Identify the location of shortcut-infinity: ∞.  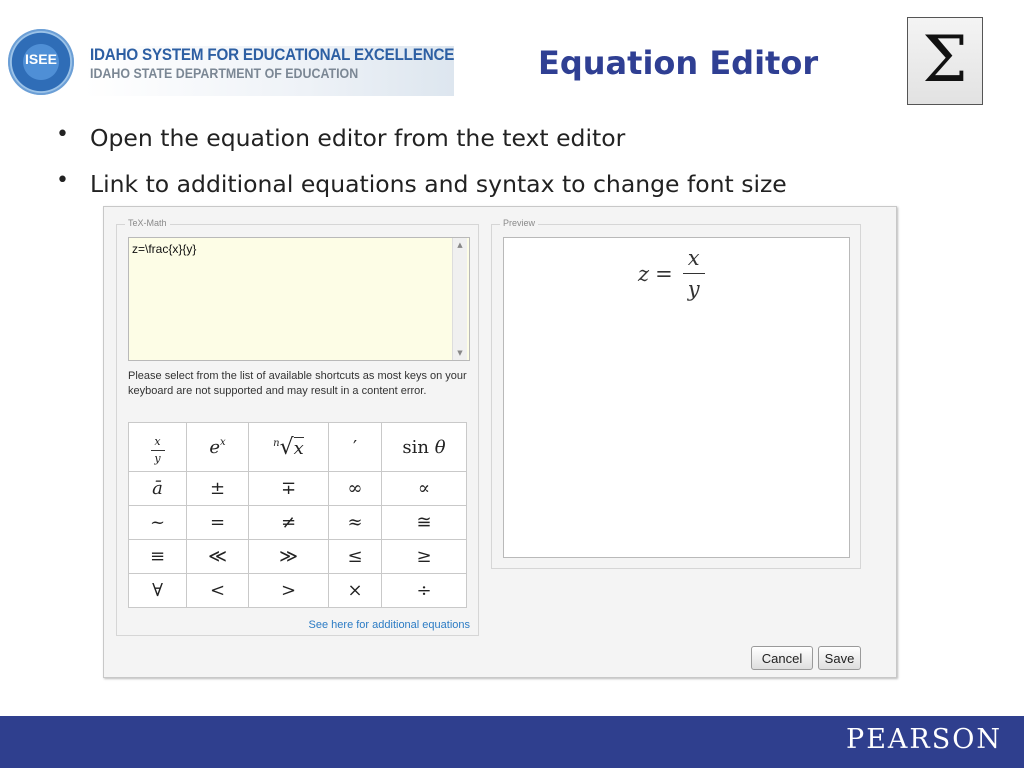
(355, 488).